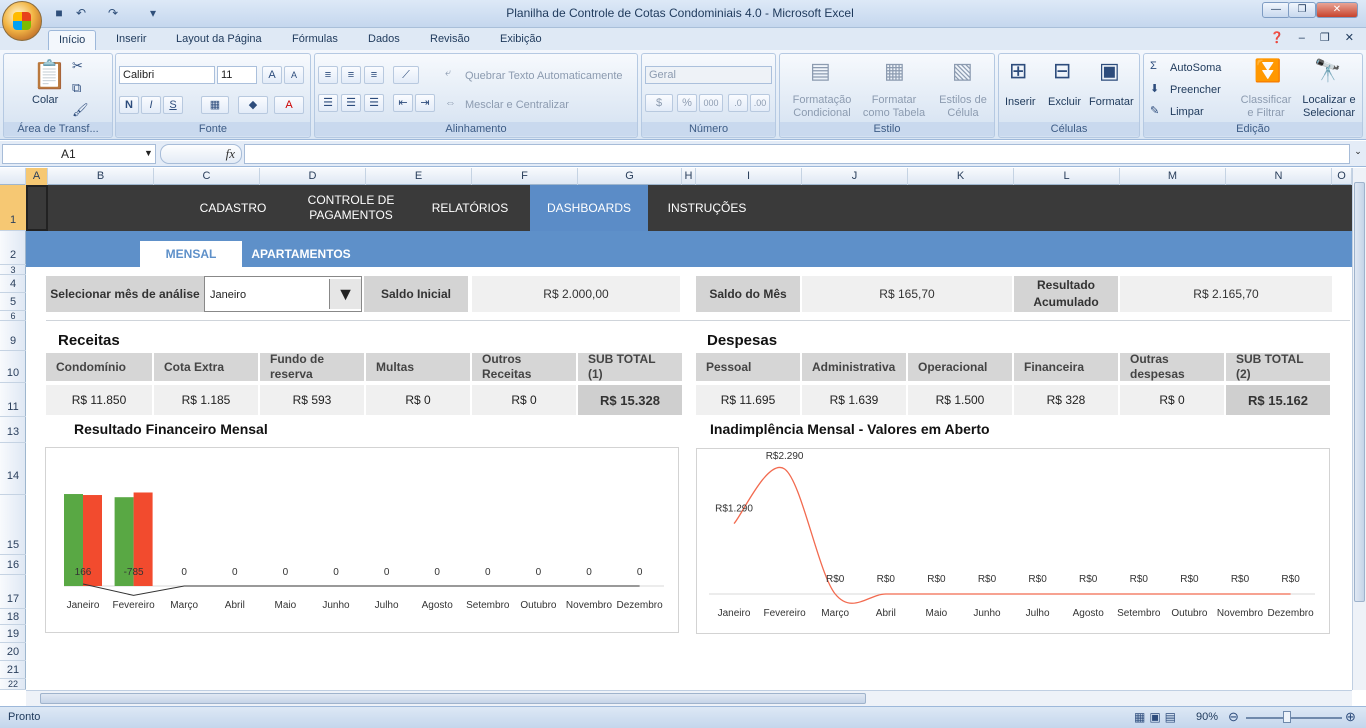 This screenshot has width=1366, height=728. I want to click on delete-cells-icon: ⊟, so click(1062, 71).